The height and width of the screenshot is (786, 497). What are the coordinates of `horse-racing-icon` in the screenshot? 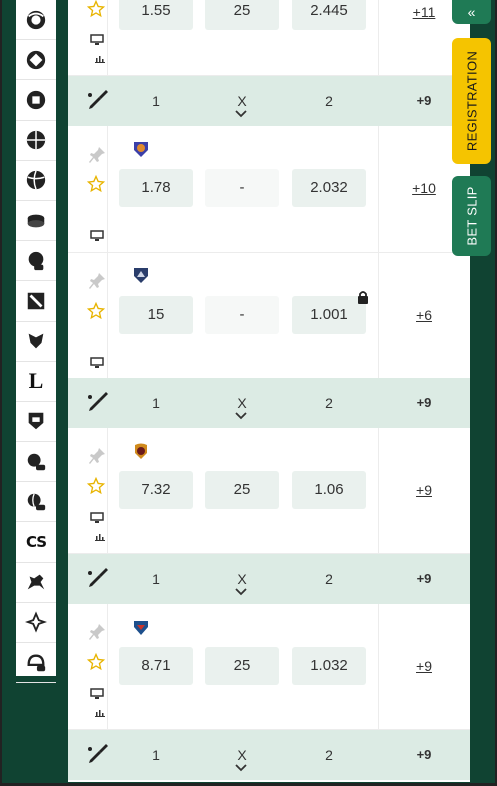 It's located at (36, 582).